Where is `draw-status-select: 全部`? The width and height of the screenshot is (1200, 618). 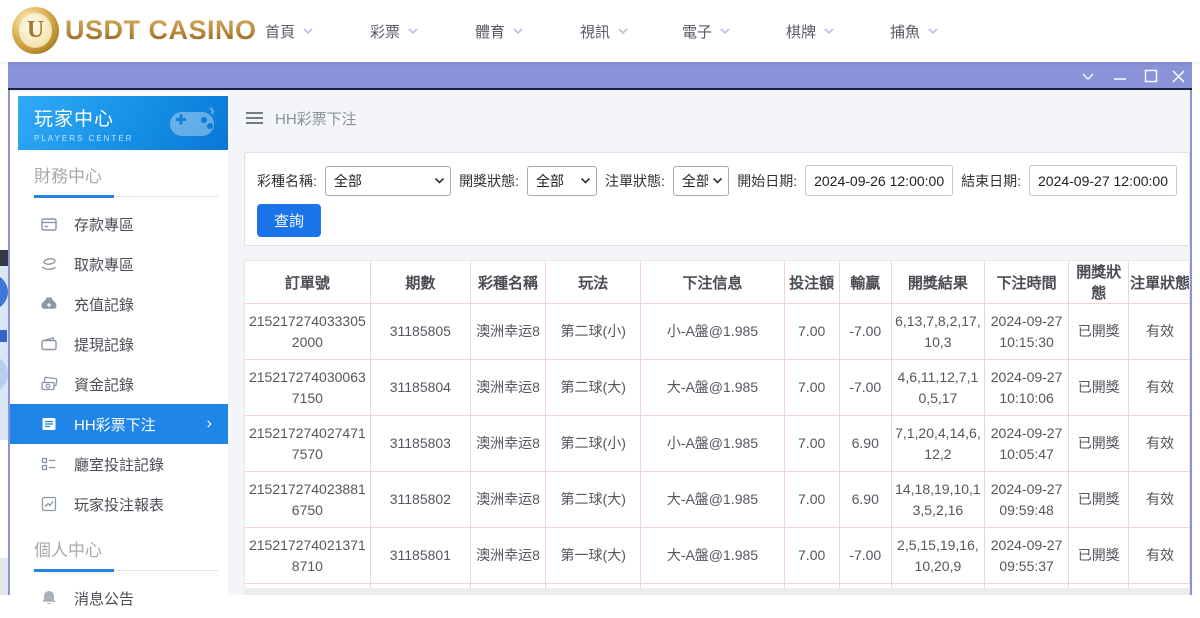 draw-status-select: 全部 is located at coordinates (562, 180).